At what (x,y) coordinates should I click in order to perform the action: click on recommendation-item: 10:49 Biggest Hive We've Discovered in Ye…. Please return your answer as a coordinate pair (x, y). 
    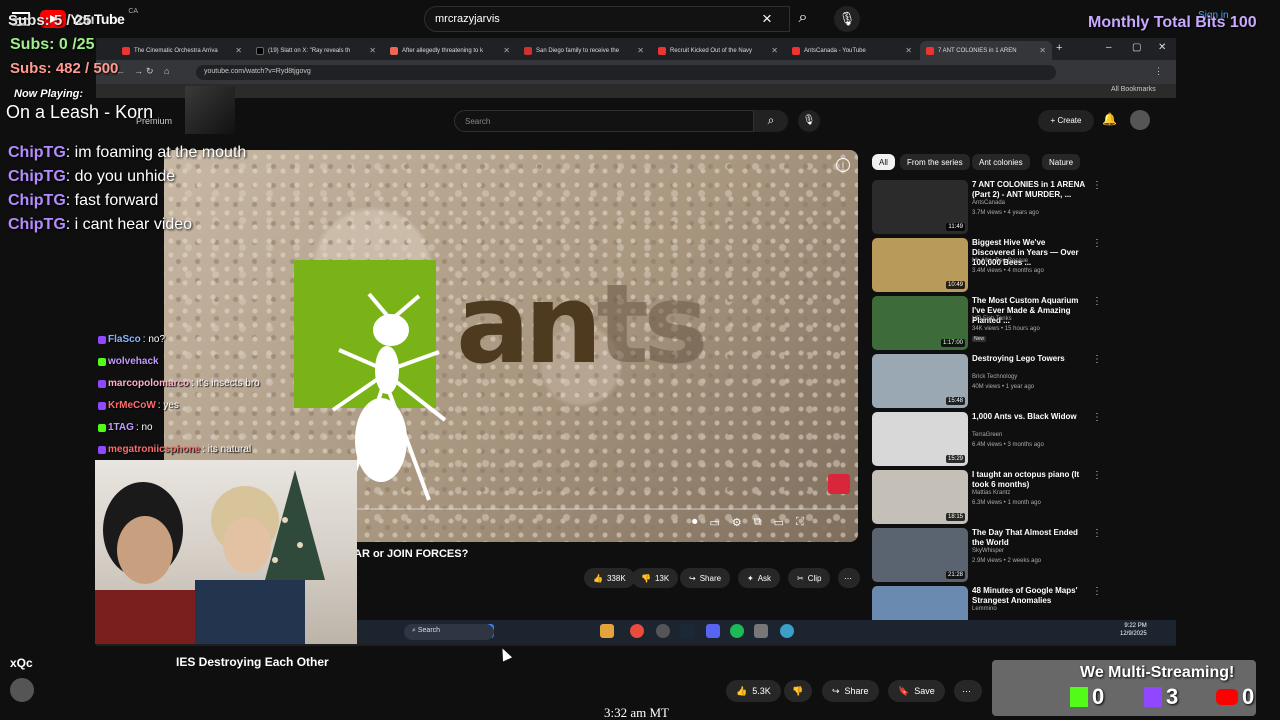
    Looking at the image, I should click on (987, 265).